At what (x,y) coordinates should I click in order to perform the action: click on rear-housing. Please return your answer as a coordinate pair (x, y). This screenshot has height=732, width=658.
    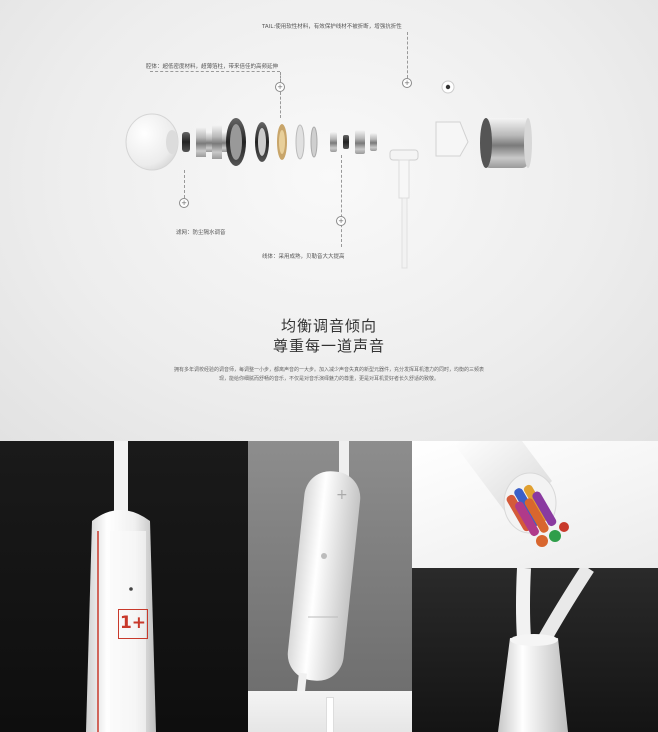
    Looking at the image, I should click on (452, 139).